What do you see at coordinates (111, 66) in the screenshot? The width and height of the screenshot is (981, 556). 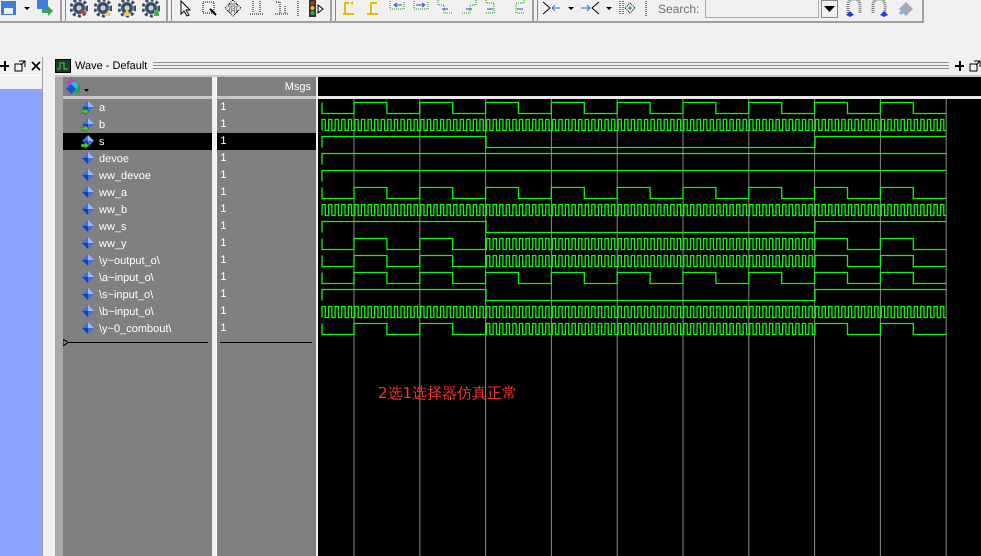 I see `window-title: Wave - Default` at bounding box center [111, 66].